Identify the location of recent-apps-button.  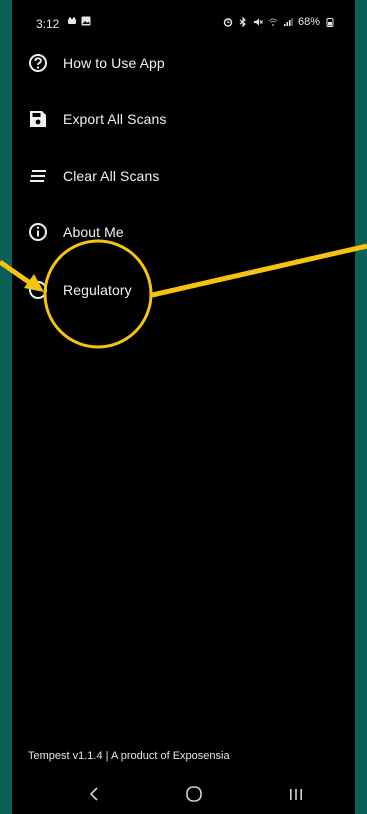
(296, 794).